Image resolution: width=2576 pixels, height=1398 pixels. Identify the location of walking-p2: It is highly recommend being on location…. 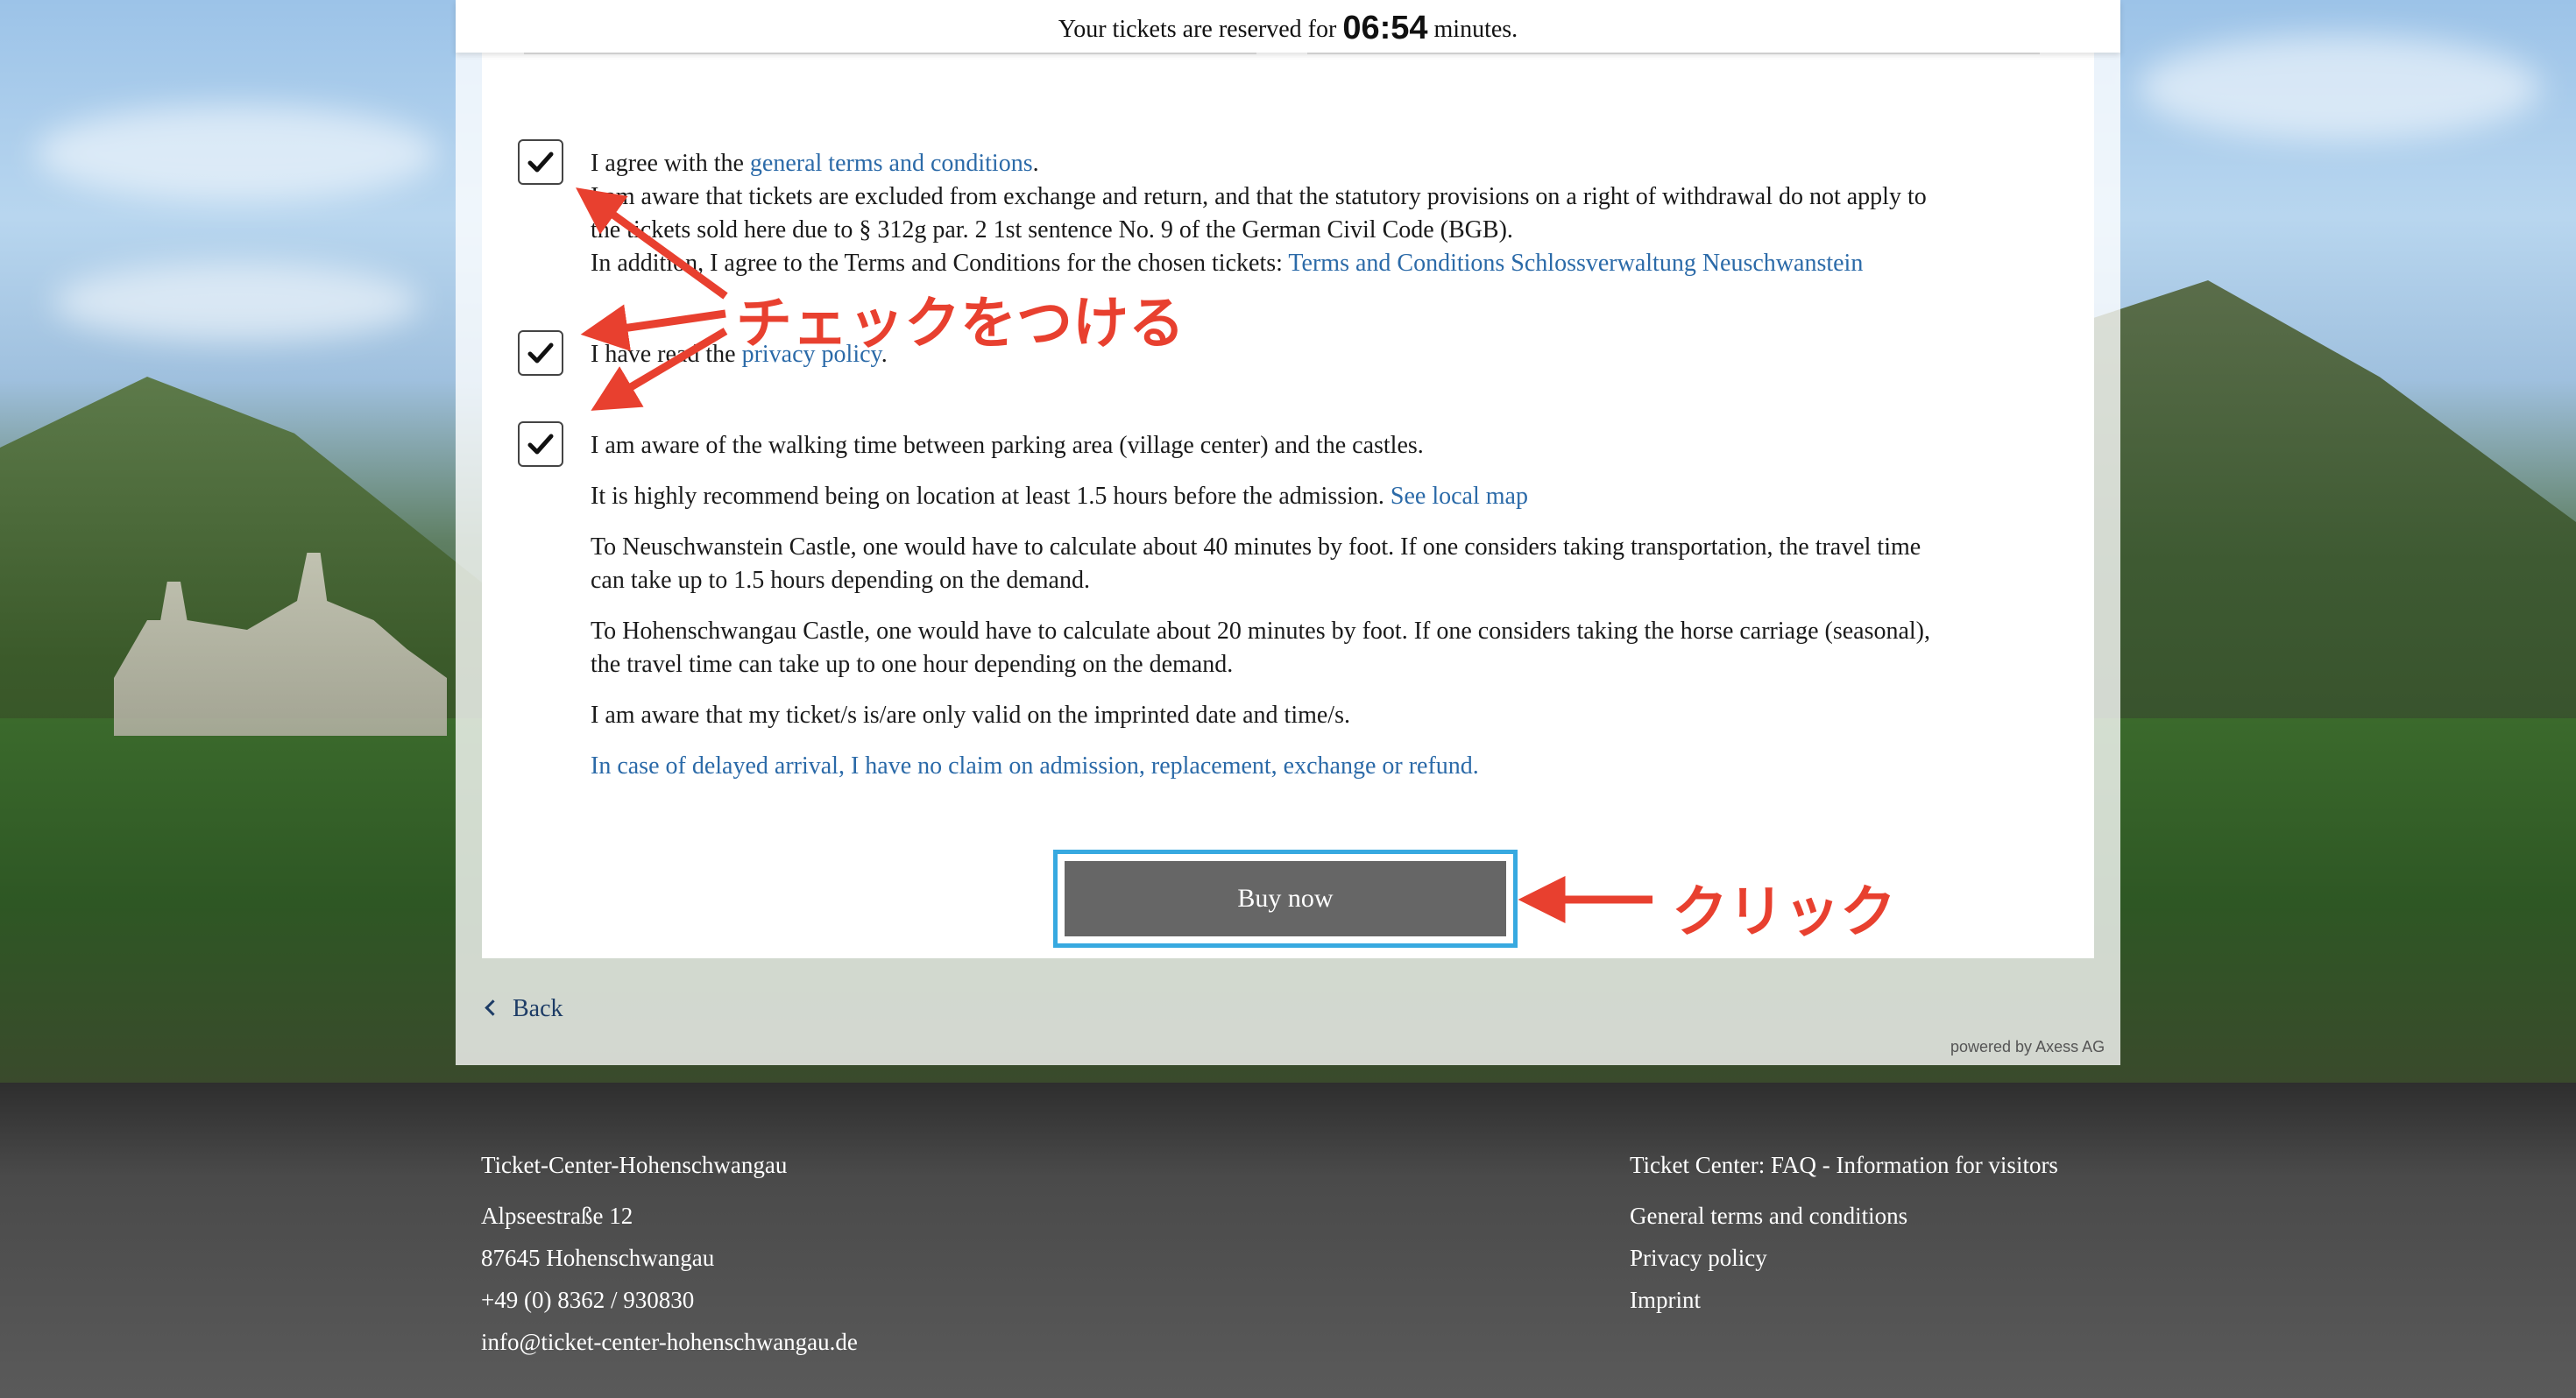
(1260, 496).